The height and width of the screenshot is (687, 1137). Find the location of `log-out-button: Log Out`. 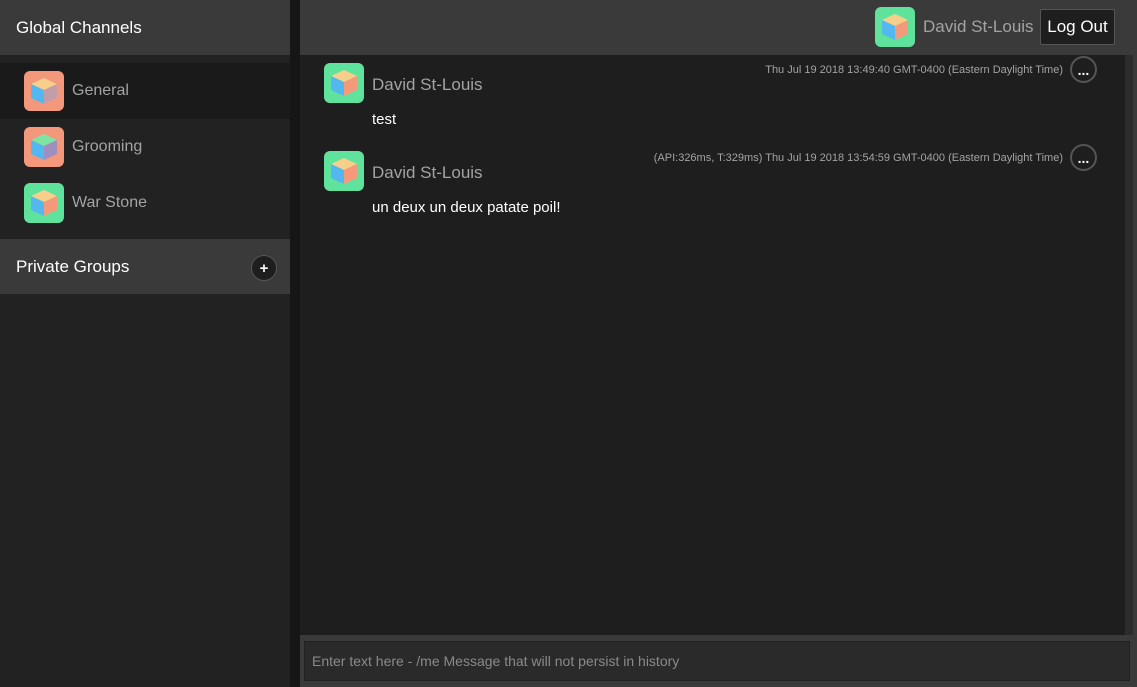

log-out-button: Log Out is located at coordinates (1077, 27).